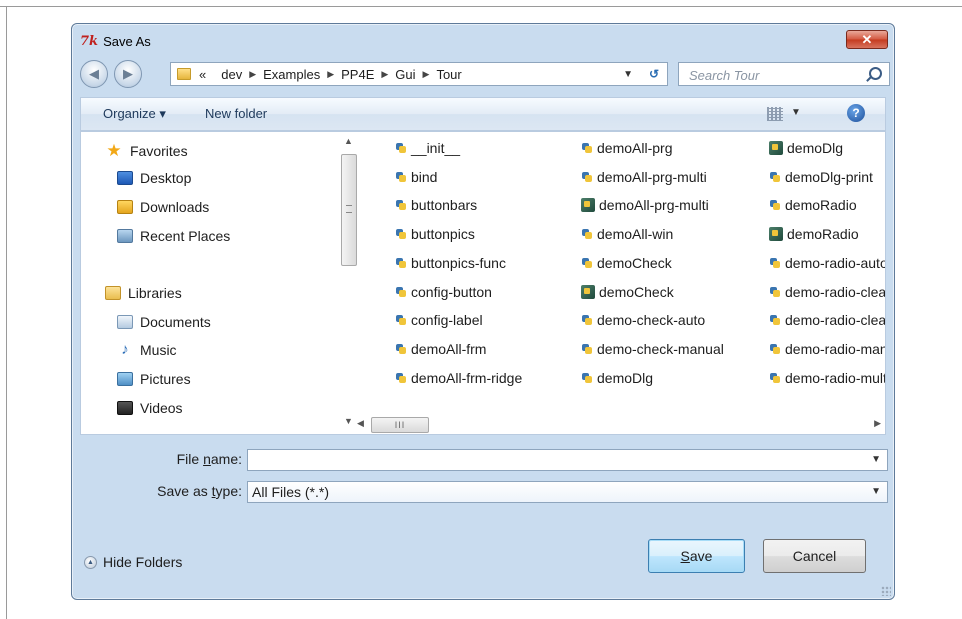 The image size is (962, 619). I want to click on forward-button: ▶, so click(128, 74).